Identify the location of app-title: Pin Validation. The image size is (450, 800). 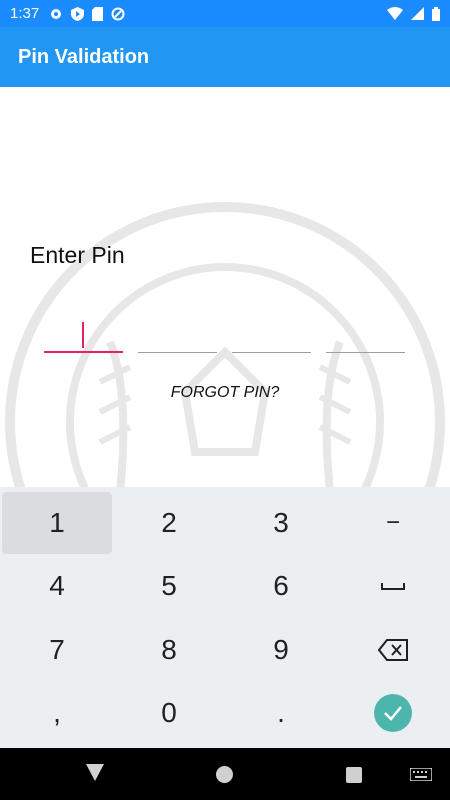
(84, 56).